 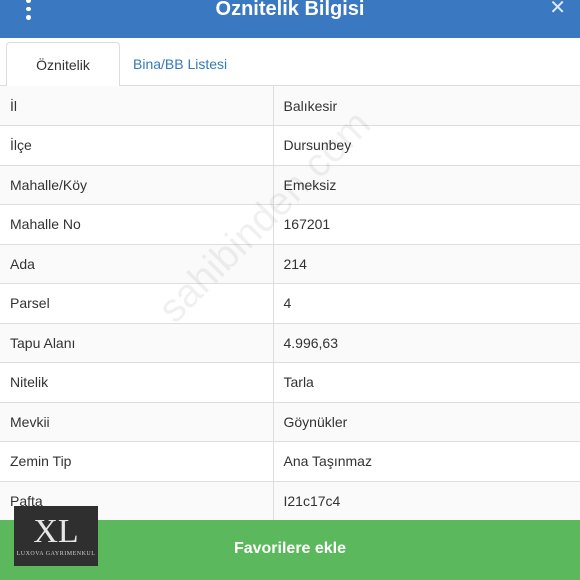 I want to click on company-logo: XL LUXOVA GAYRIMENKUL, so click(x=56, y=536).